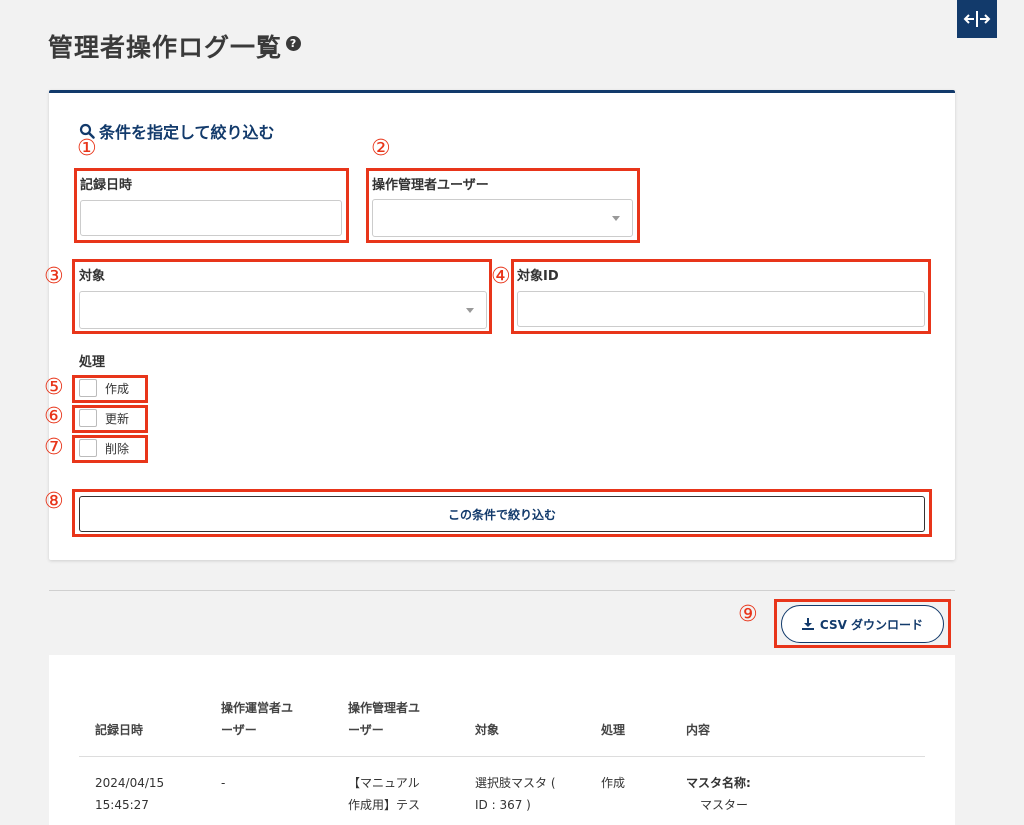  What do you see at coordinates (223, 783) in the screenshot?
I see `cell-operator-user: -` at bounding box center [223, 783].